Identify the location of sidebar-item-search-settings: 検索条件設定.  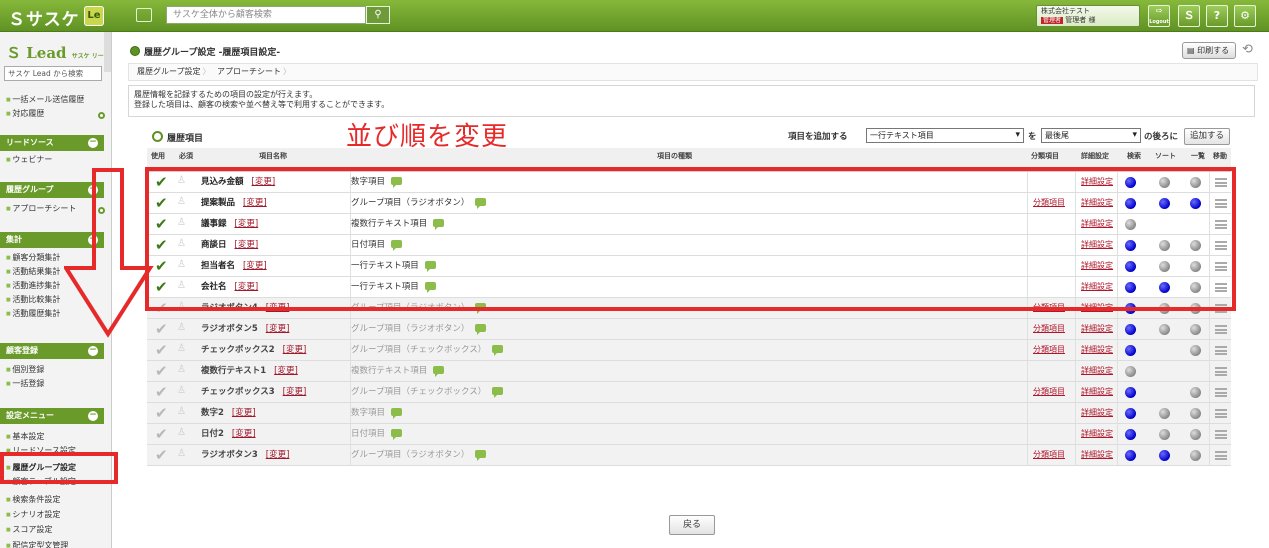
(33, 499).